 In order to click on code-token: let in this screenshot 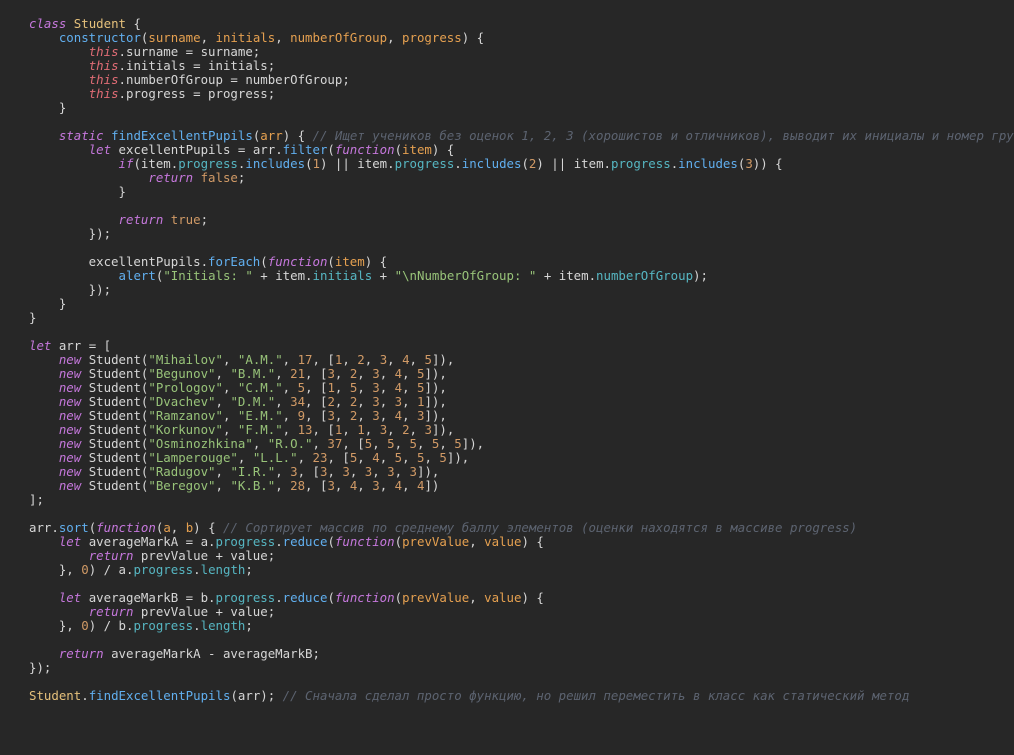, I will do `click(40, 345)`.